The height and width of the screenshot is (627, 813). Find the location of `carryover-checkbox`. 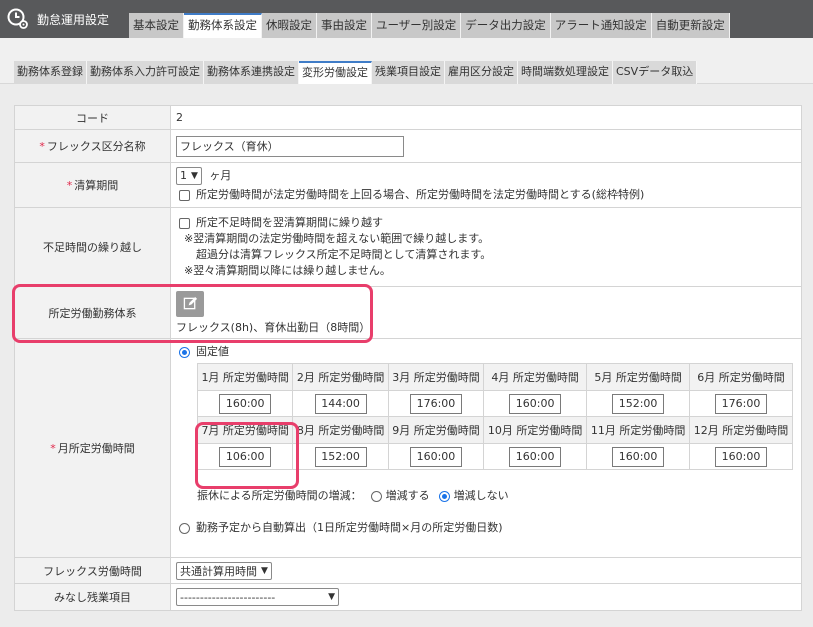

carryover-checkbox is located at coordinates (184, 223).